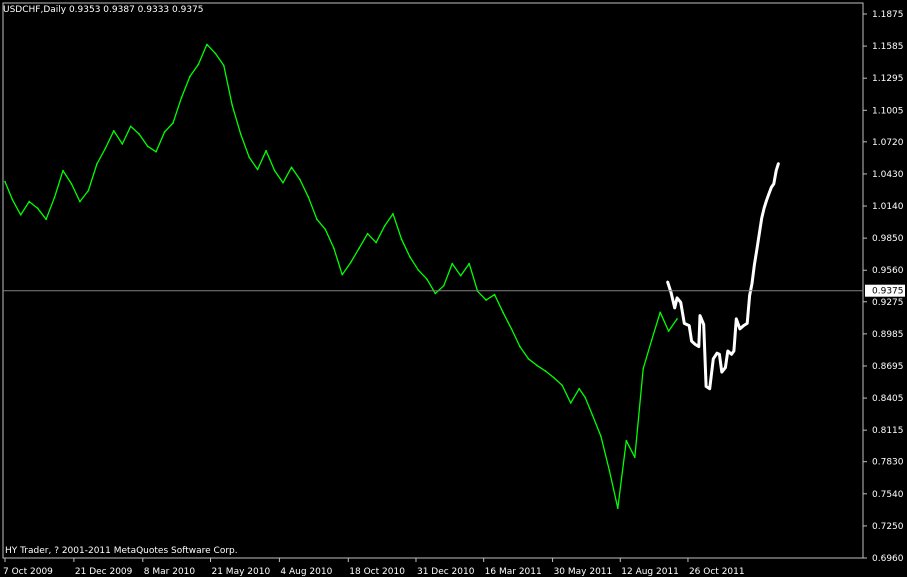  I want to click on x-tick-label: 16 Mar 2011, so click(513, 572).